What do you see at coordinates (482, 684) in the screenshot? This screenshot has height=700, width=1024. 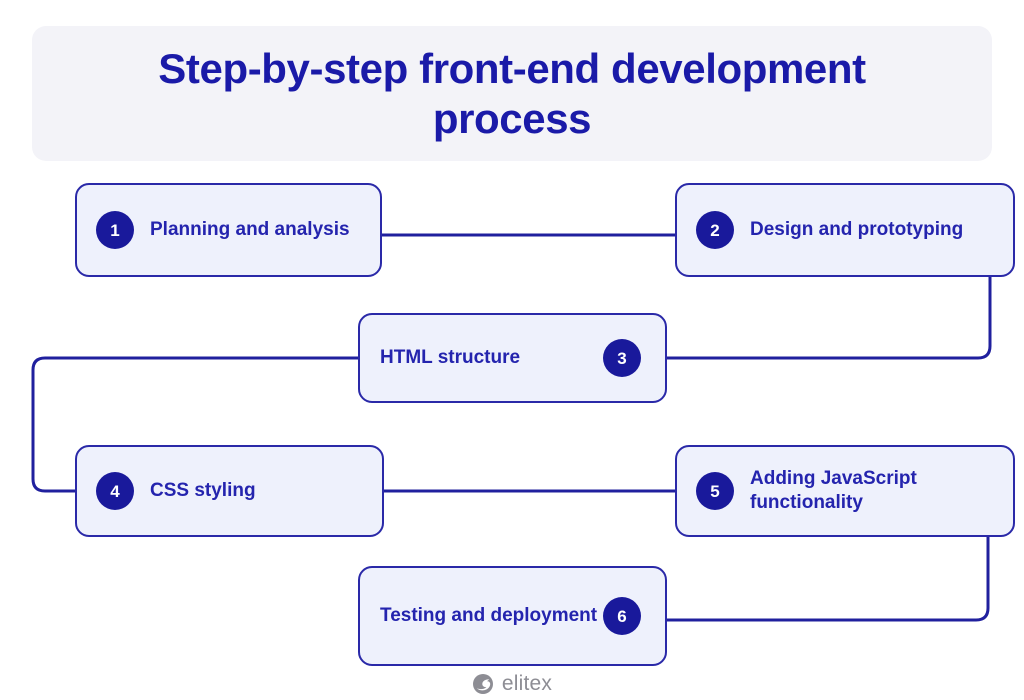 I see `elitex-swirl-icon` at bounding box center [482, 684].